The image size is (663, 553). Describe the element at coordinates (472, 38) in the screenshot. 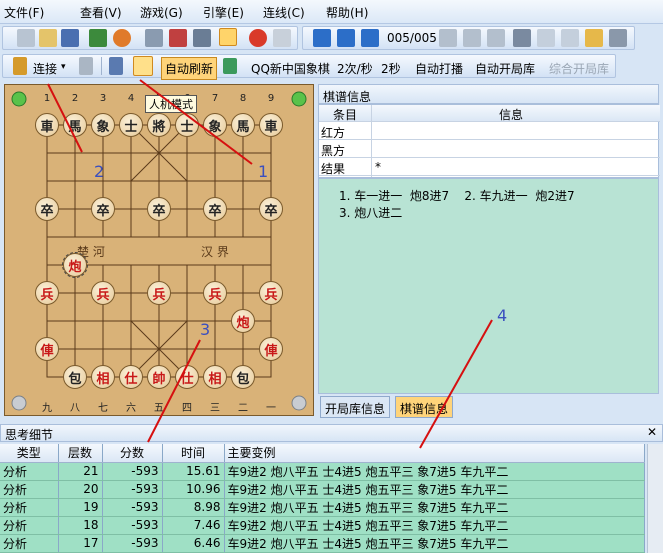

I see `next-fast-icon` at that location.